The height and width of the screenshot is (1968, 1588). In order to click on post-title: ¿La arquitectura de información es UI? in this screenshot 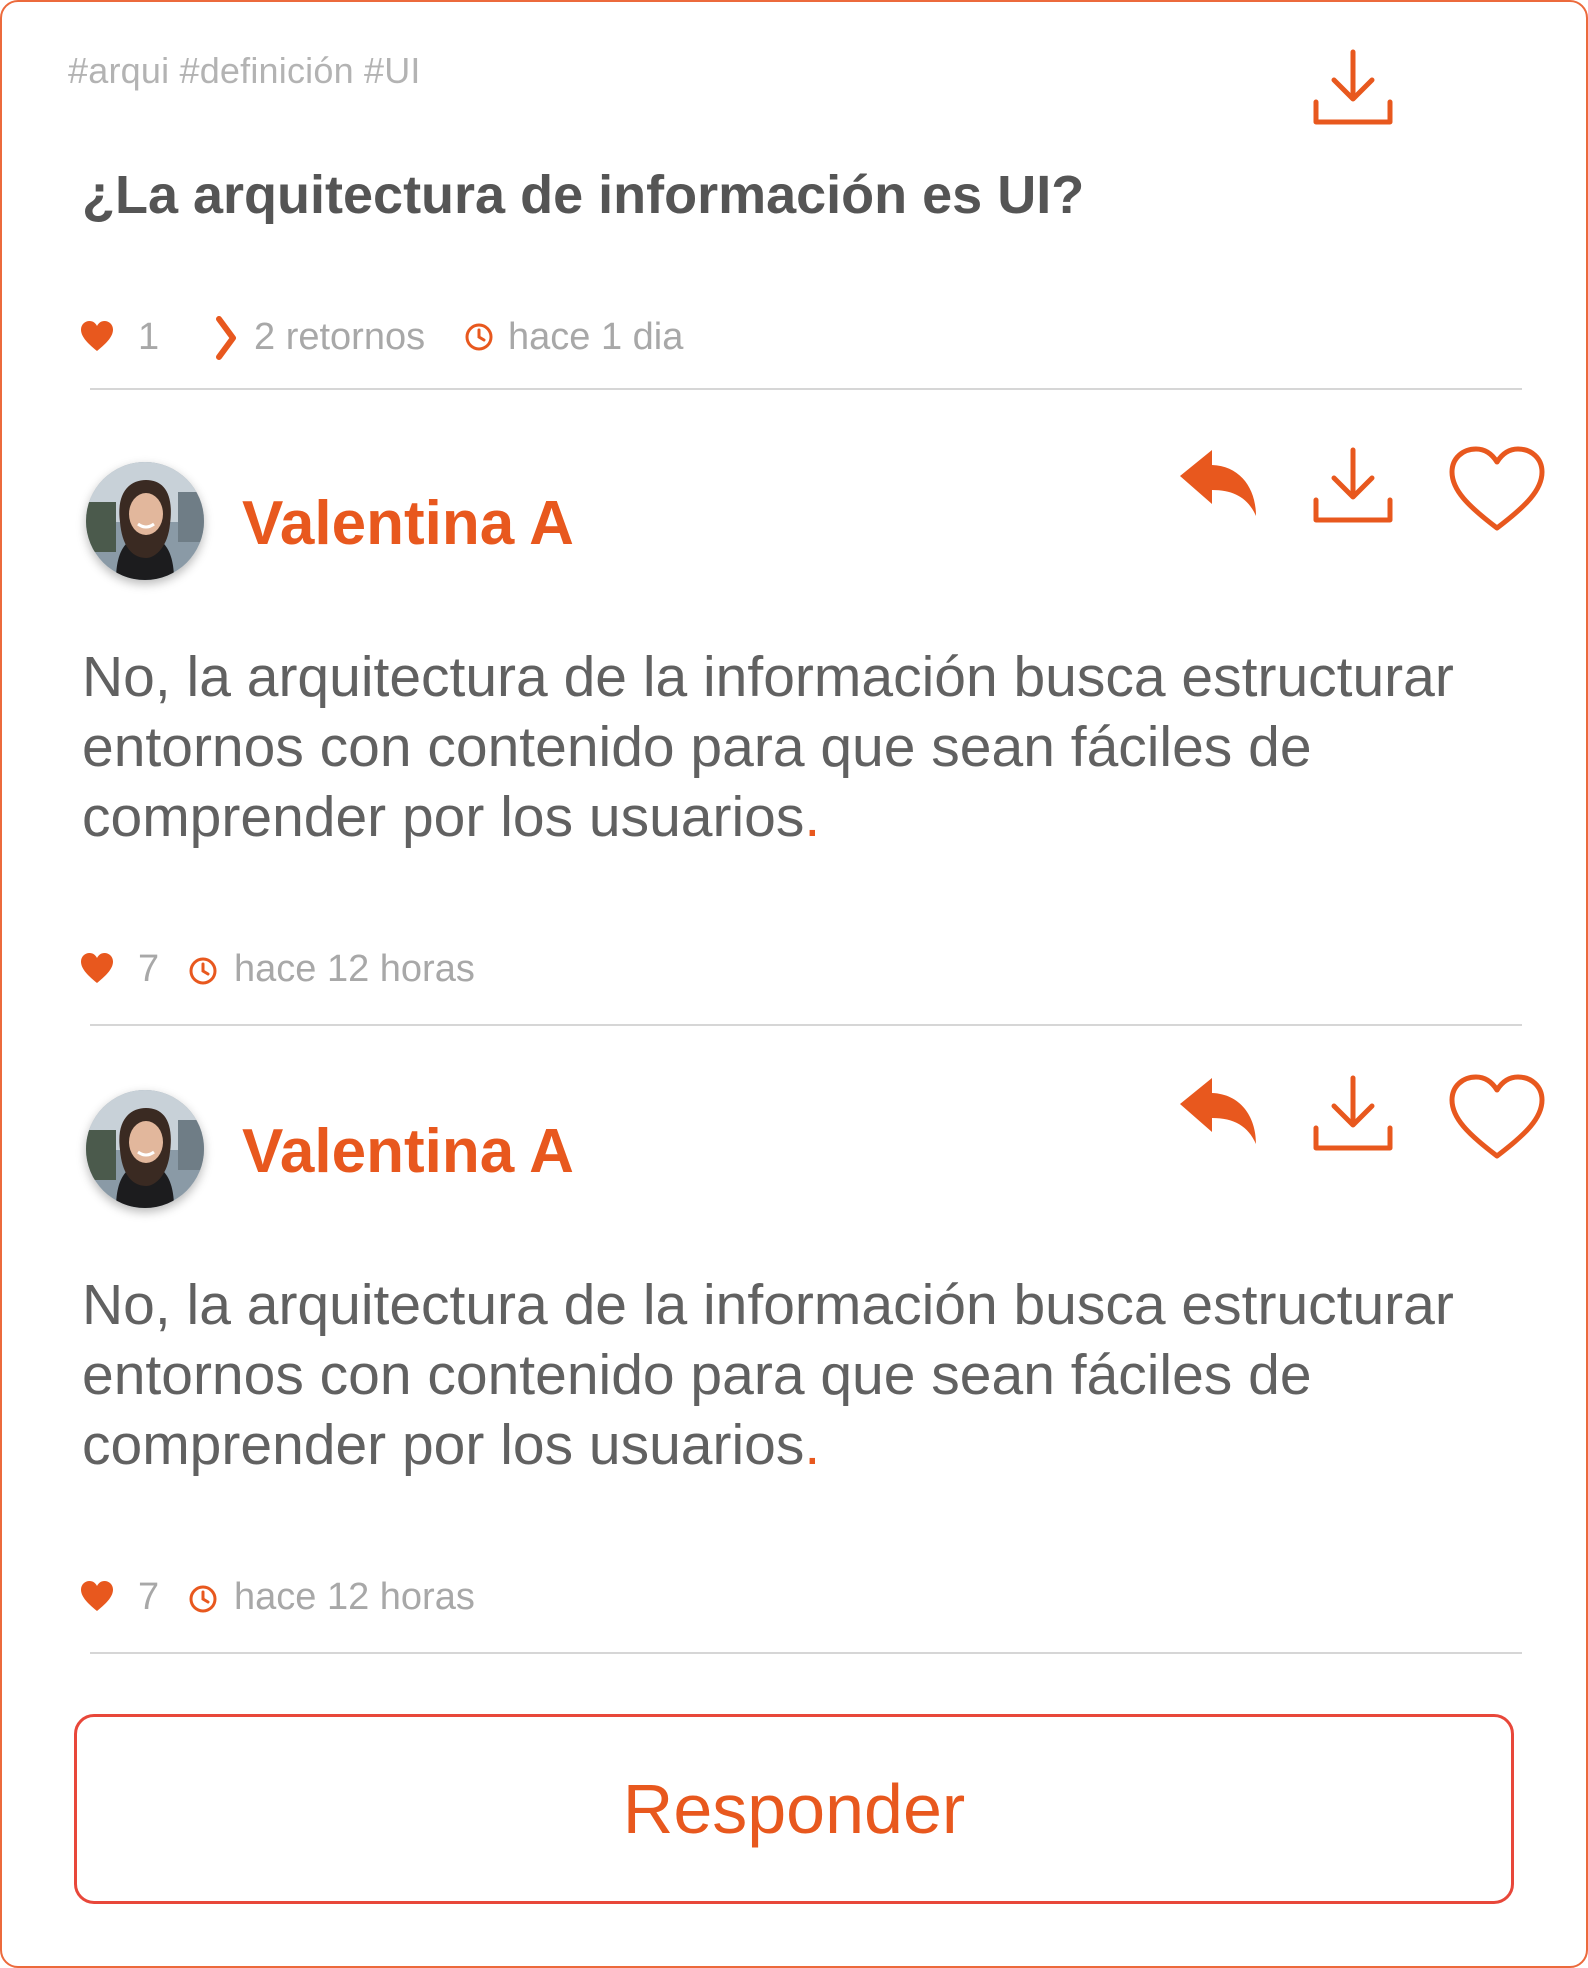, I will do `click(583, 195)`.